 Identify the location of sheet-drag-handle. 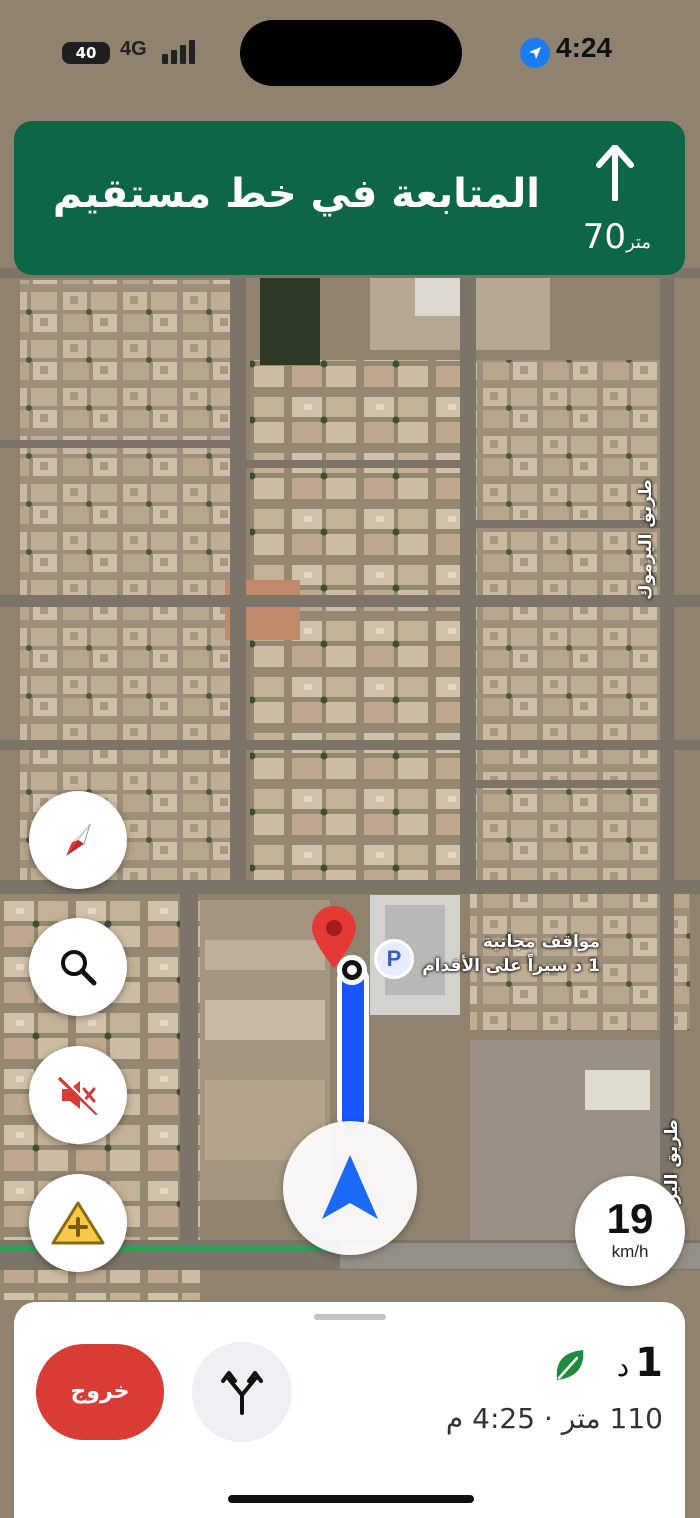
(350, 1317).